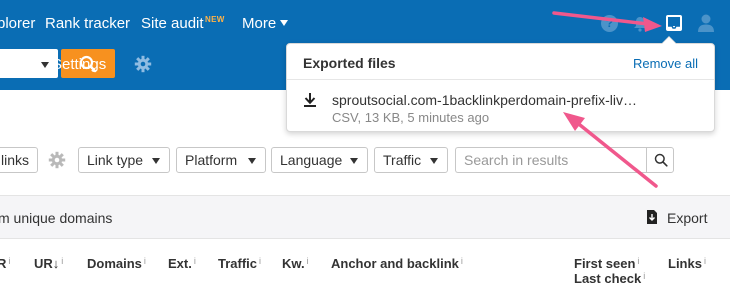 The width and height of the screenshot is (730, 288). I want to click on search-in-results-button, so click(660, 160).